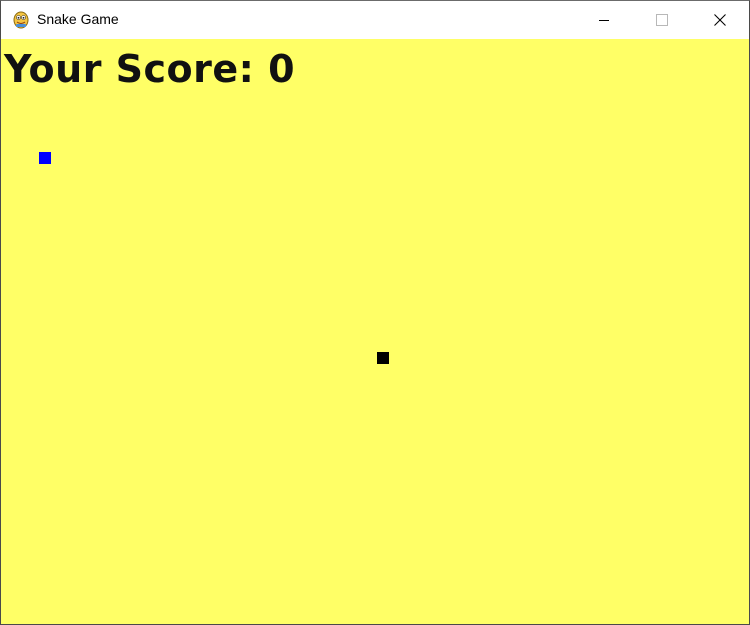 The height and width of the screenshot is (625, 750). I want to click on snake-head, so click(383, 358).